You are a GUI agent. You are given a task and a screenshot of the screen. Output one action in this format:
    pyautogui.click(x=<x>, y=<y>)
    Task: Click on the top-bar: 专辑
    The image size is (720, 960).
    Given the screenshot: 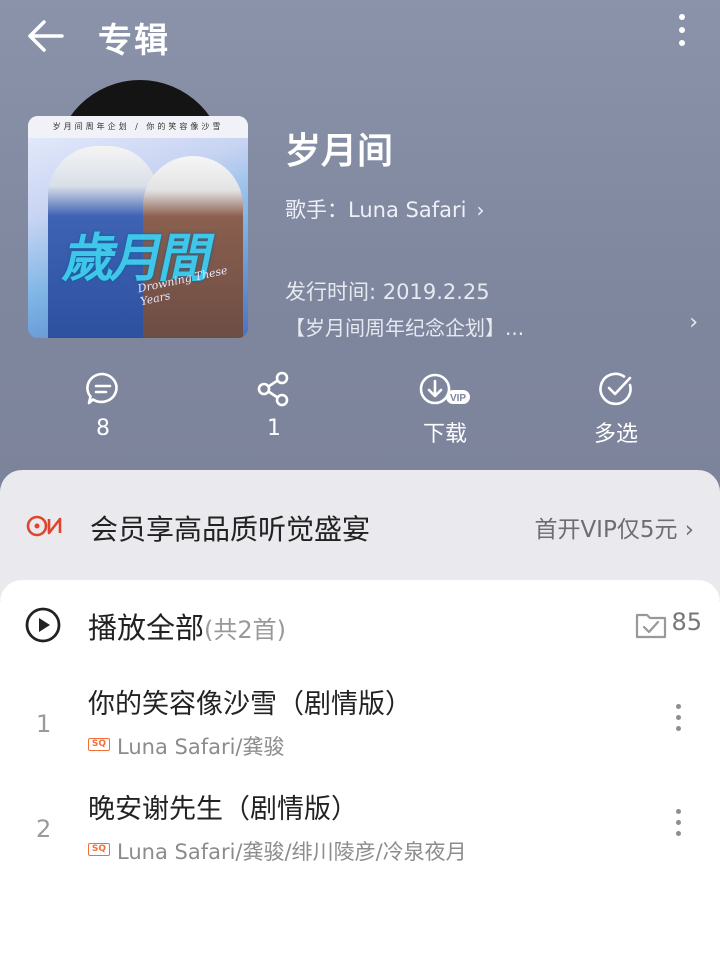 What is the action you would take?
    pyautogui.click(x=360, y=36)
    